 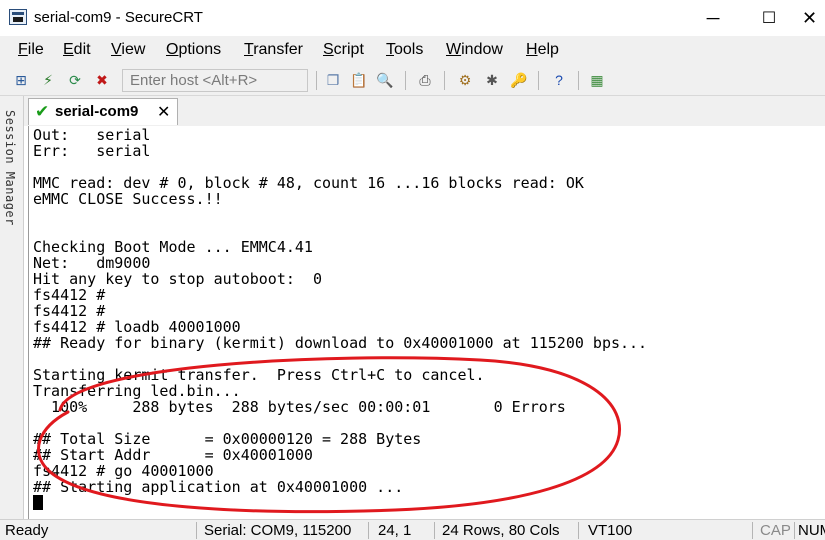 What do you see at coordinates (92, 151) in the screenshot?
I see `terminal-line: Err: serial` at bounding box center [92, 151].